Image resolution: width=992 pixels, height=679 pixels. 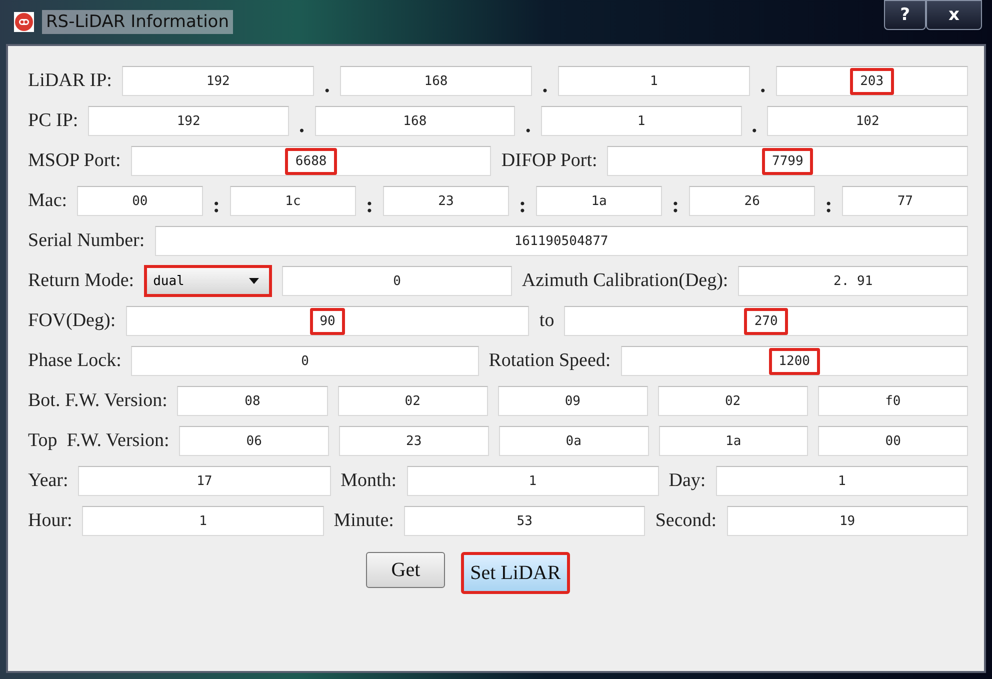 I want to click on field-label: FOV(Deg):, so click(x=72, y=321).